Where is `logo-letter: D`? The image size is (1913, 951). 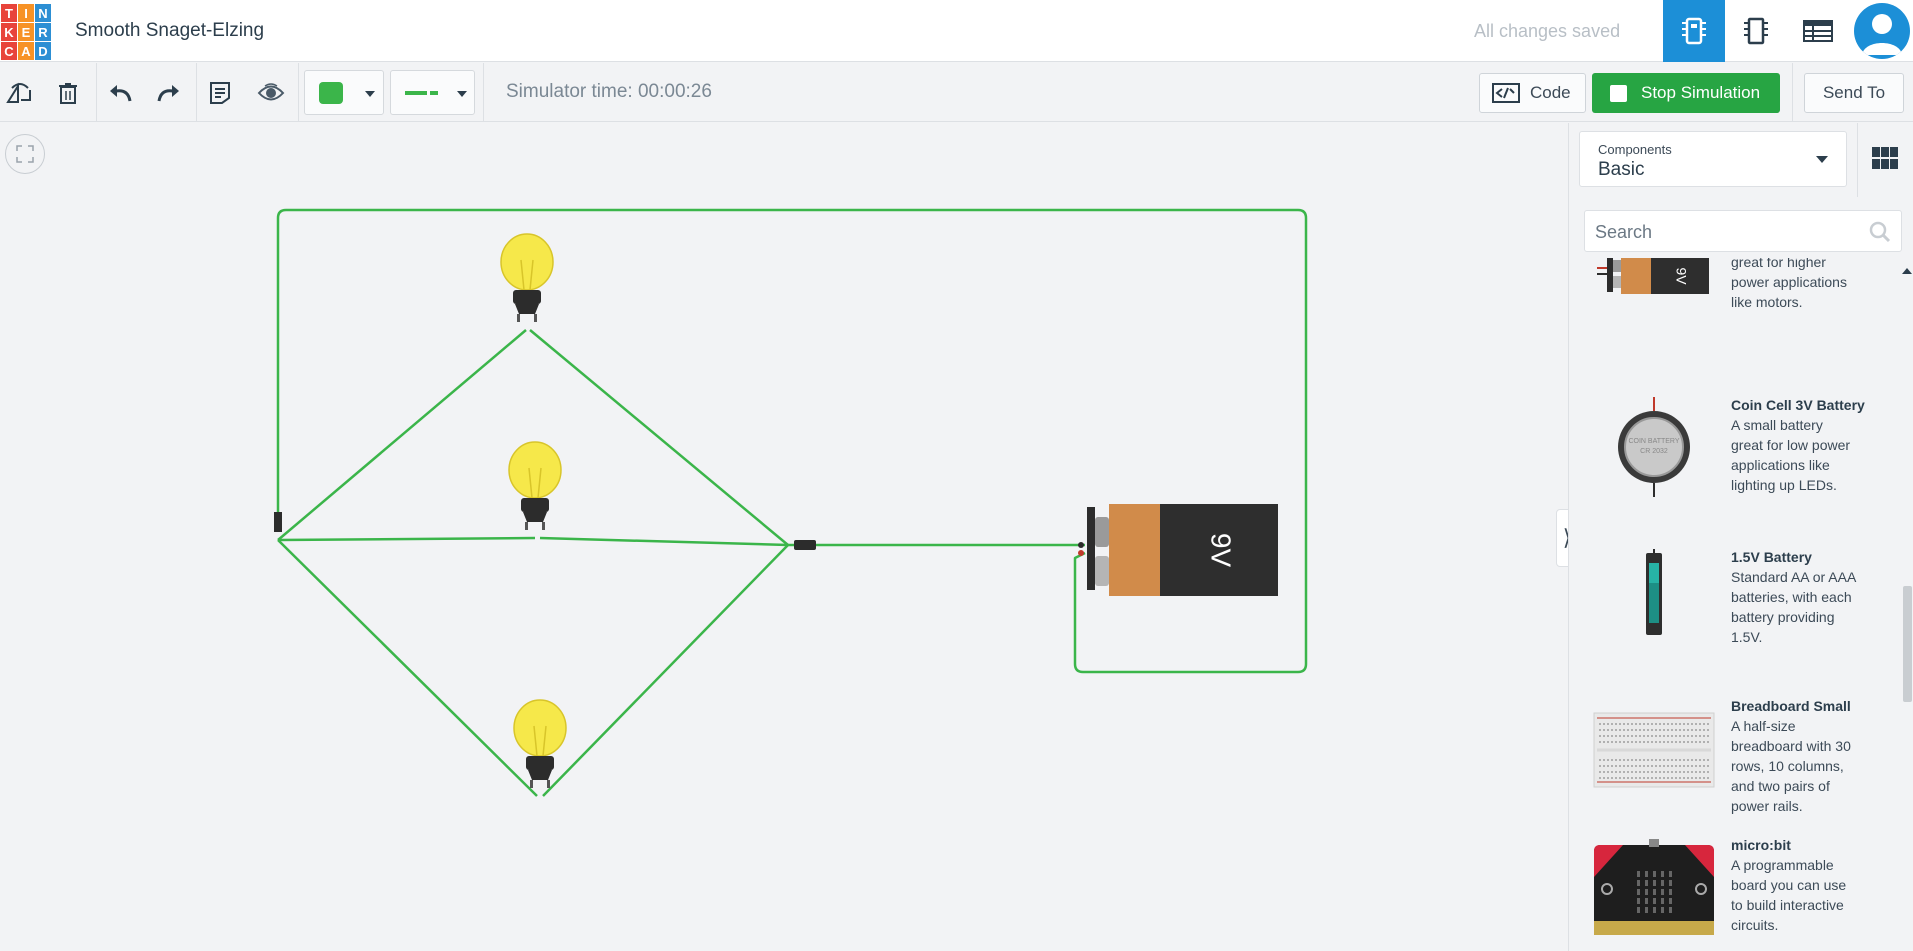 logo-letter: D is located at coordinates (43, 51).